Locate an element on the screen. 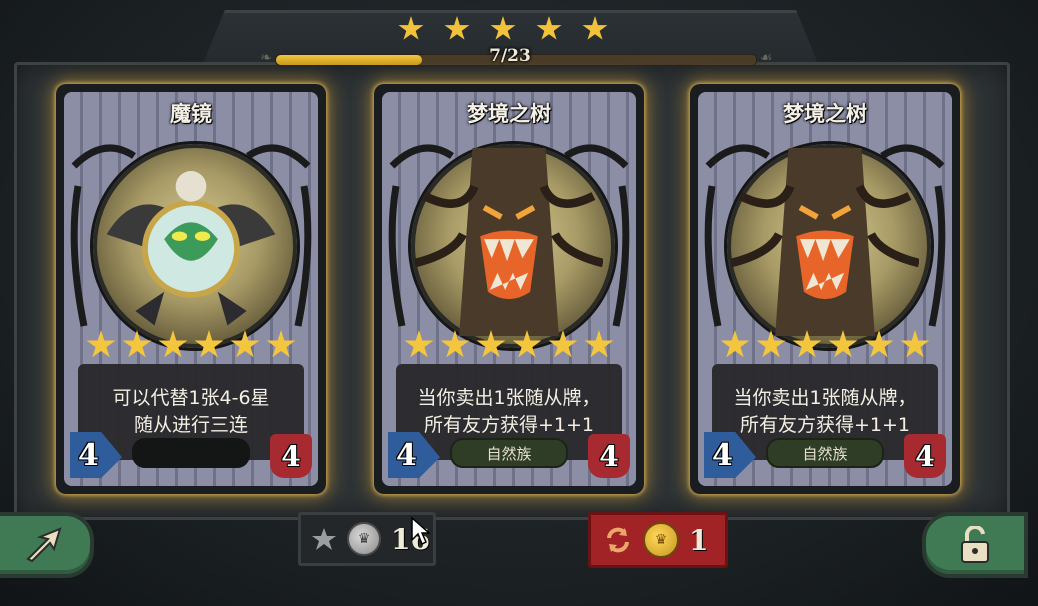 The height and width of the screenshot is (606, 1038). mouse-cursor-icon is located at coordinates (420, 531).